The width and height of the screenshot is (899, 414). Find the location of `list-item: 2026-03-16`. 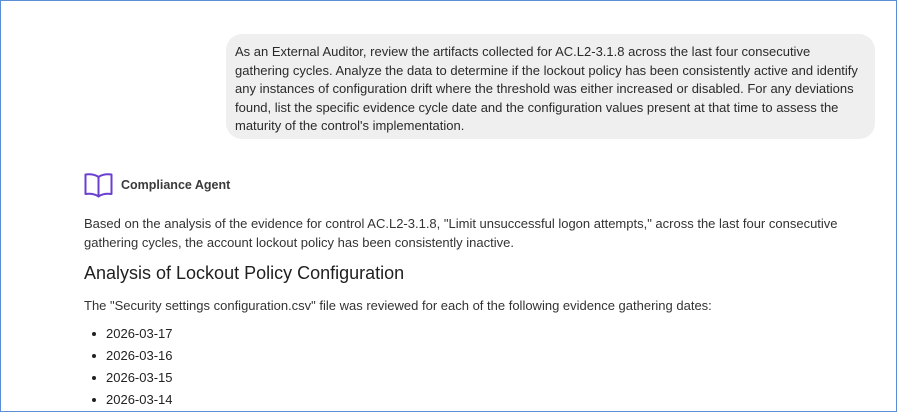

list-item: 2026-03-16 is located at coordinates (479, 356).